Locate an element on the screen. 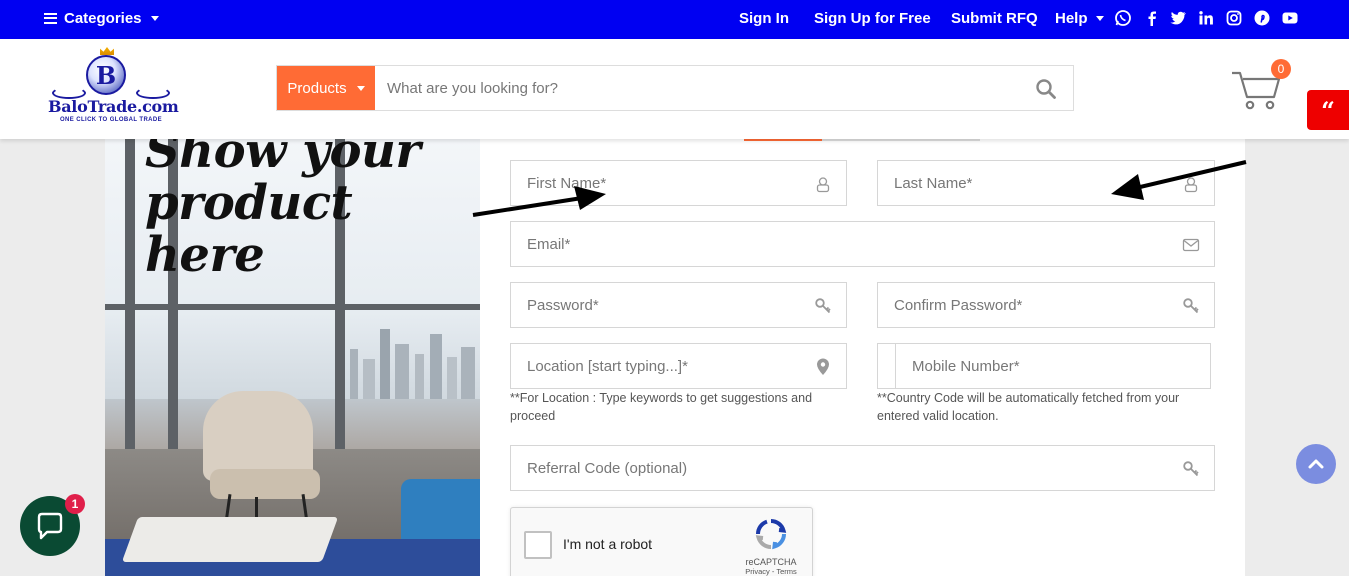  mobile-input is located at coordinates (1044, 366).